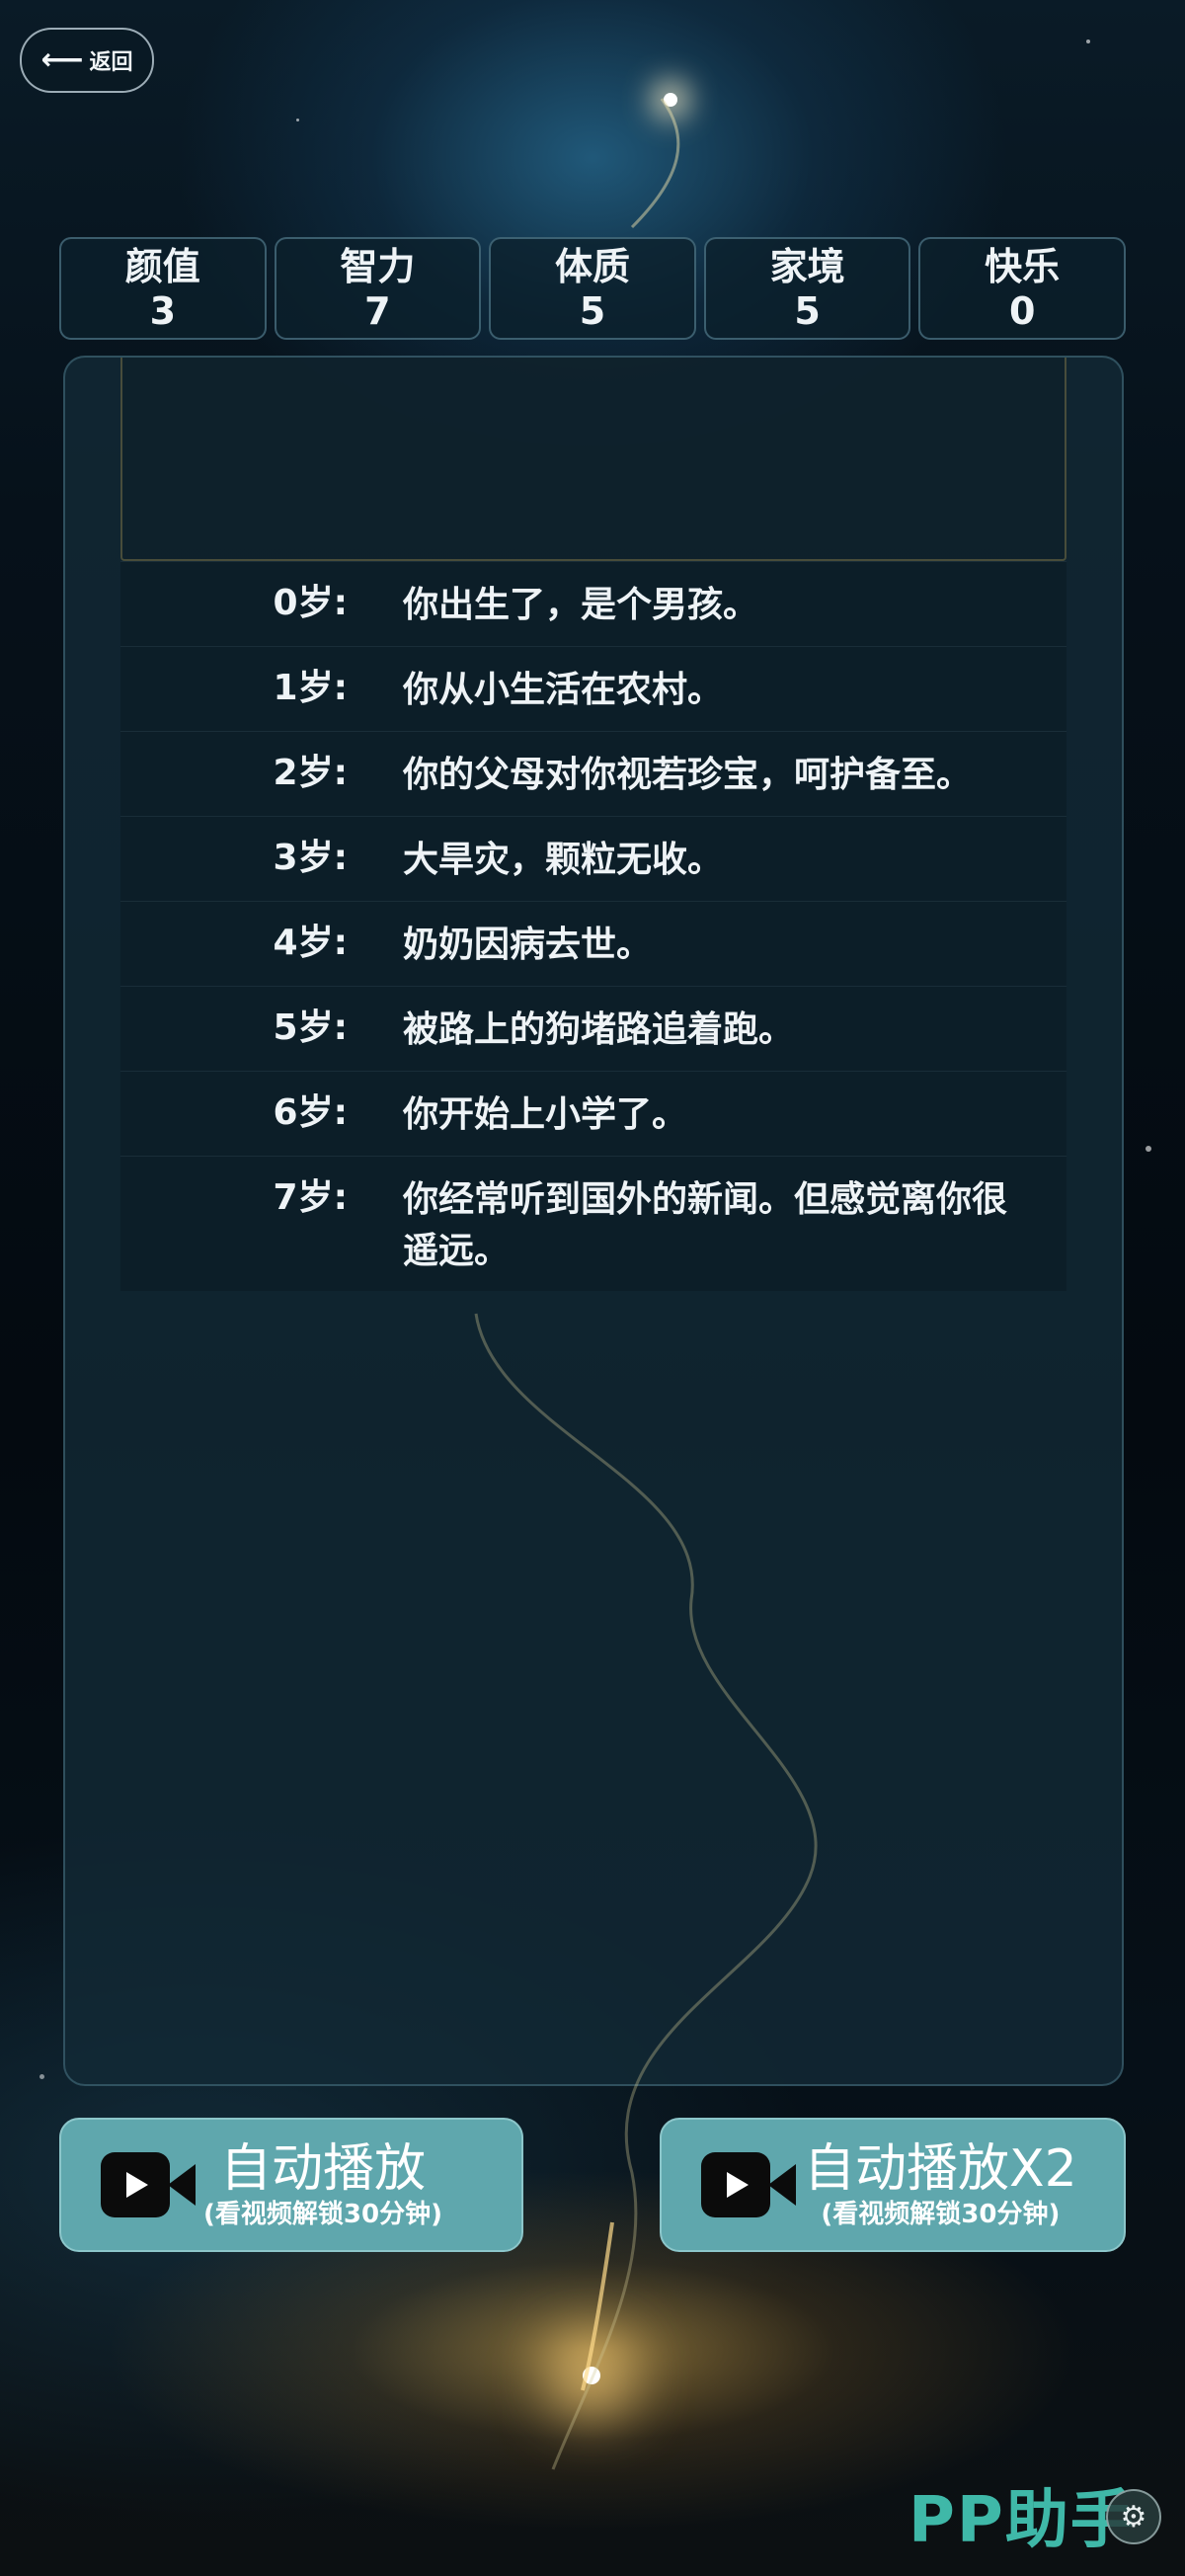  I want to click on event-age: 2岁:, so click(310, 773).